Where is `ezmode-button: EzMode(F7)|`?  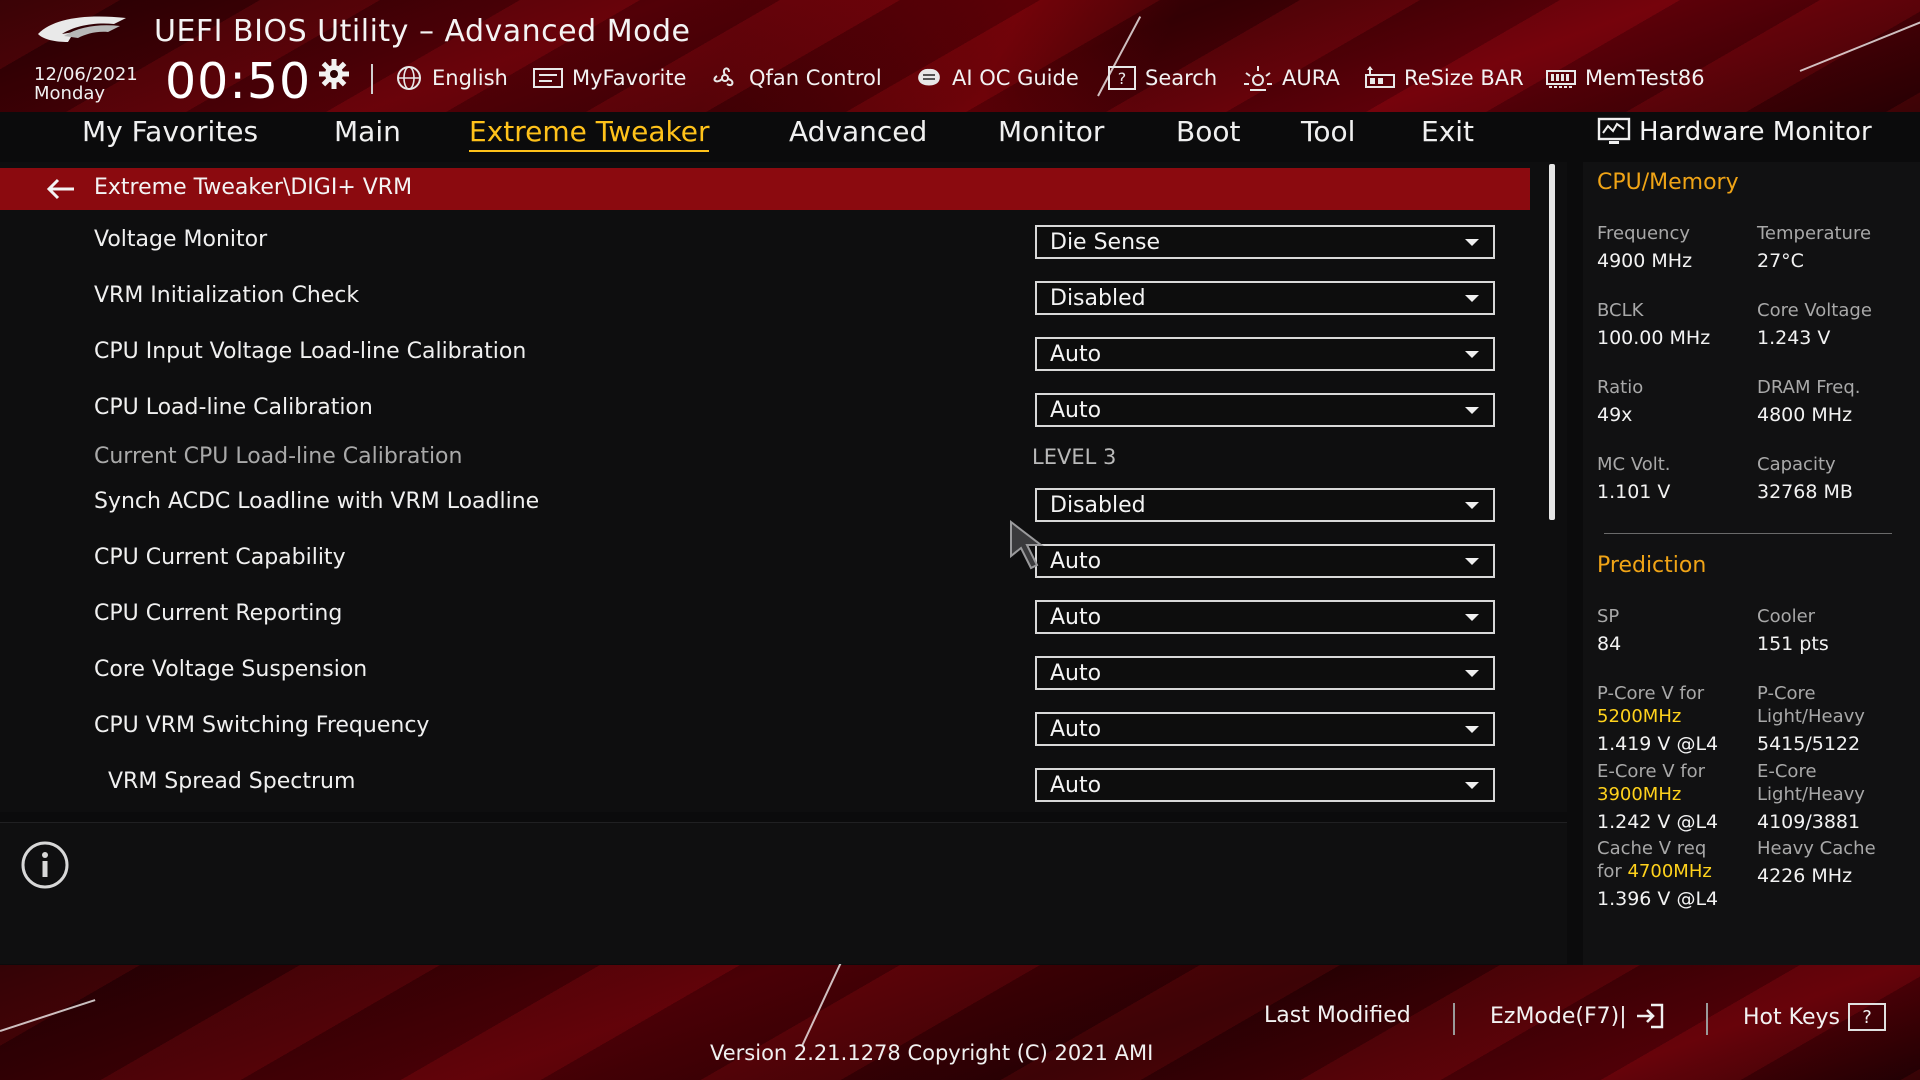
ezmode-button: EzMode(F7)| is located at coordinates (1577, 1016).